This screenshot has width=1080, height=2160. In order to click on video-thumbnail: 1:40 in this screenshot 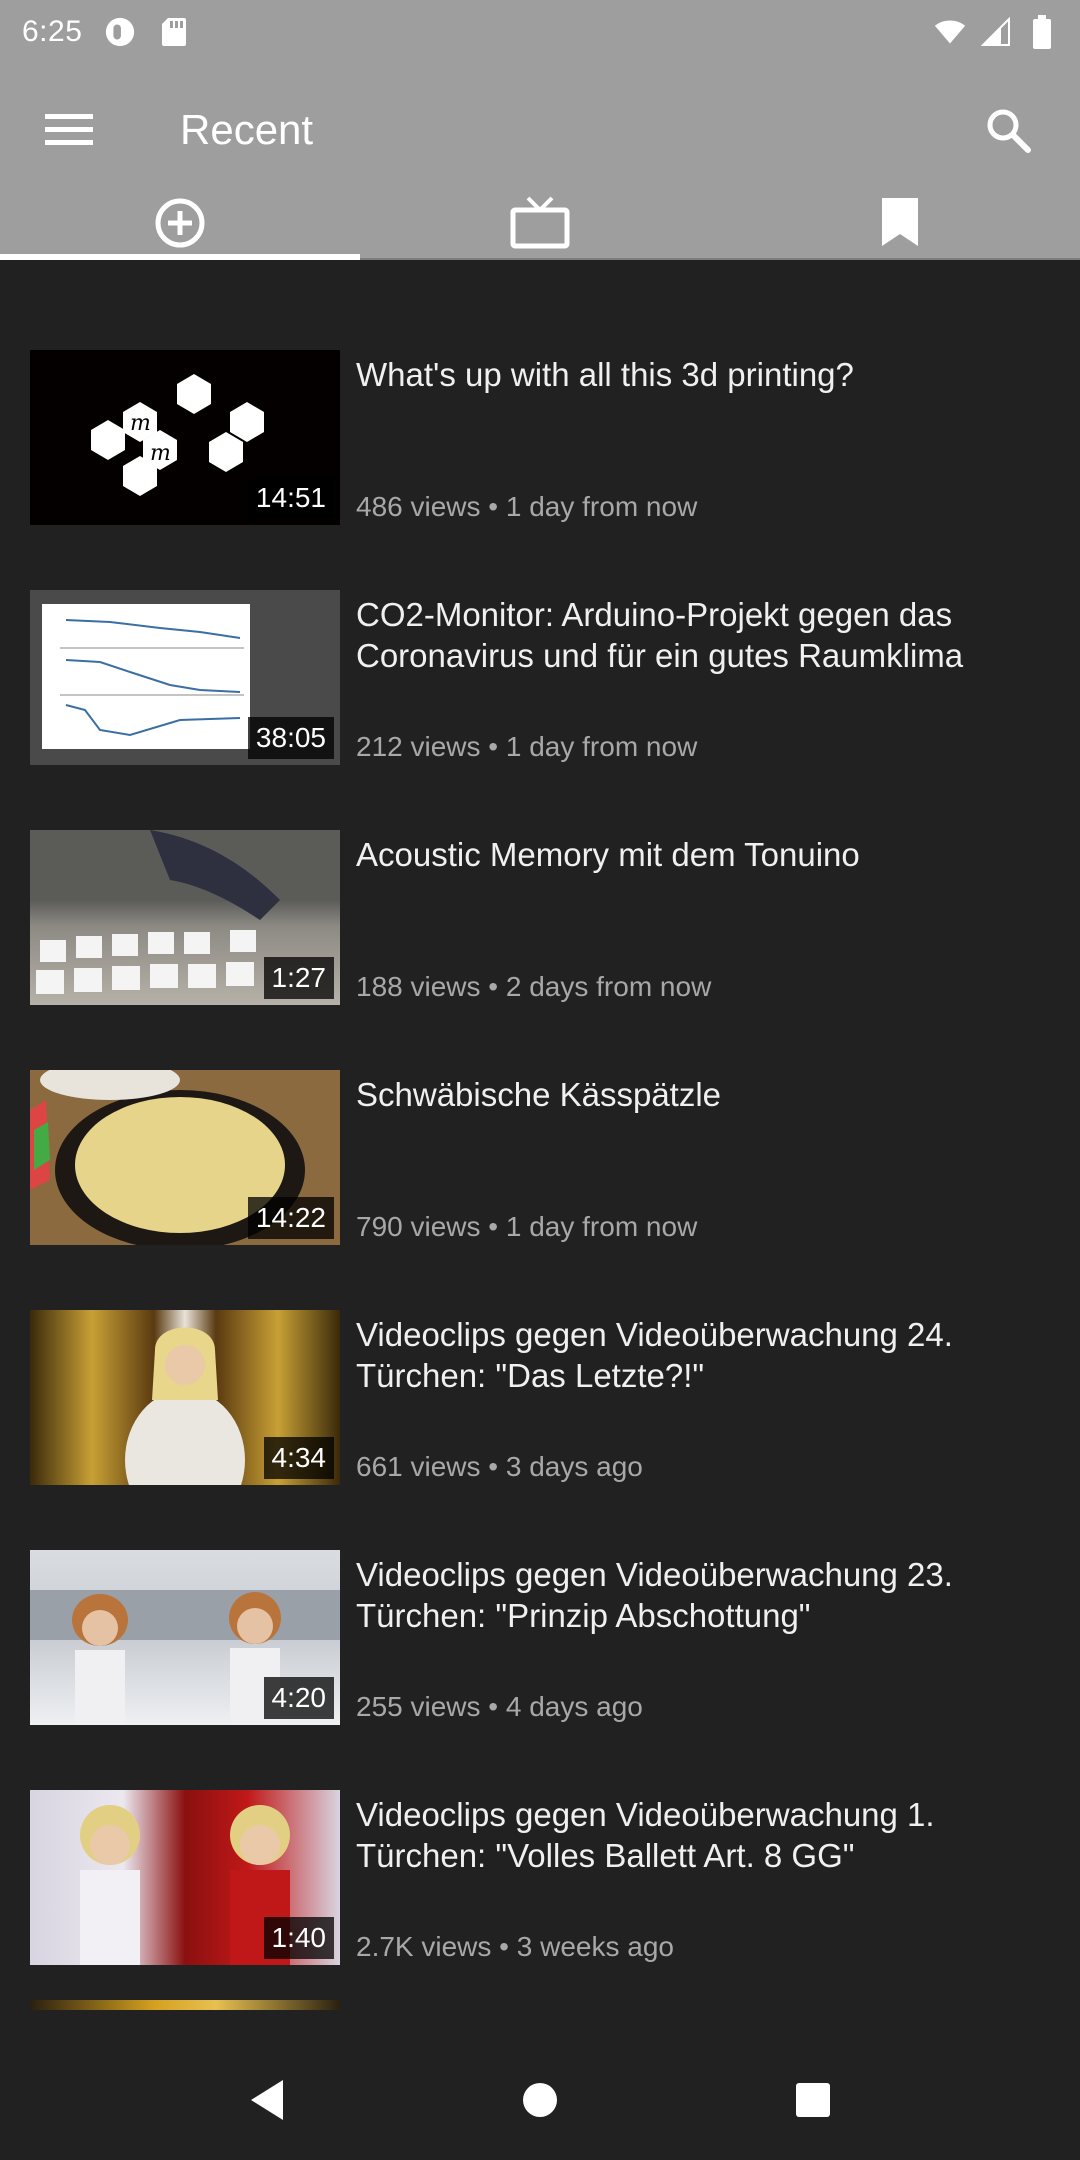, I will do `click(185, 1877)`.